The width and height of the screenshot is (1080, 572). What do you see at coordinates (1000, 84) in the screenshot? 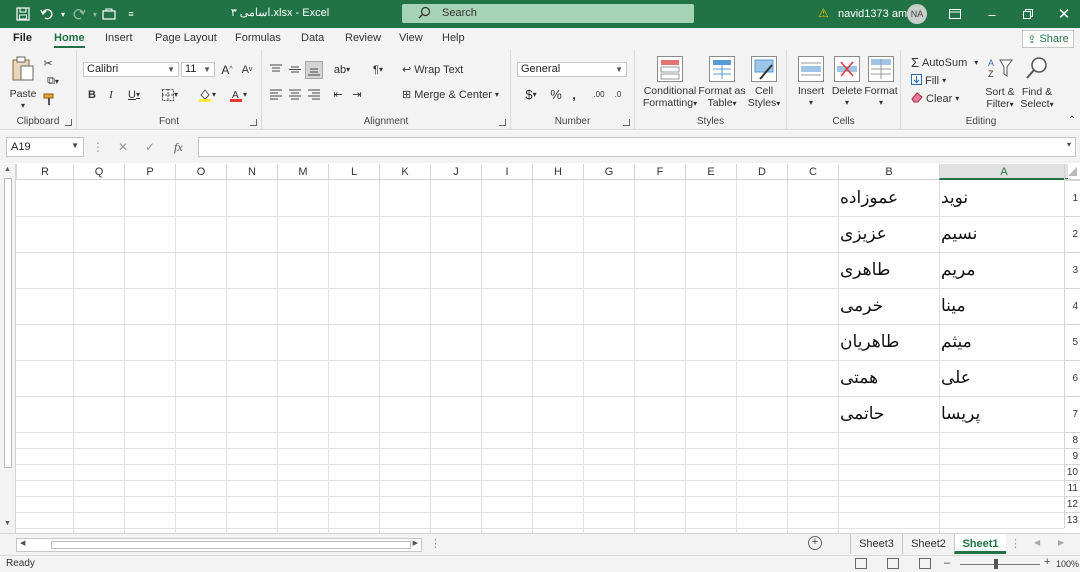
I see `sort-filter-button: AZ Sort & Filter▾` at bounding box center [1000, 84].